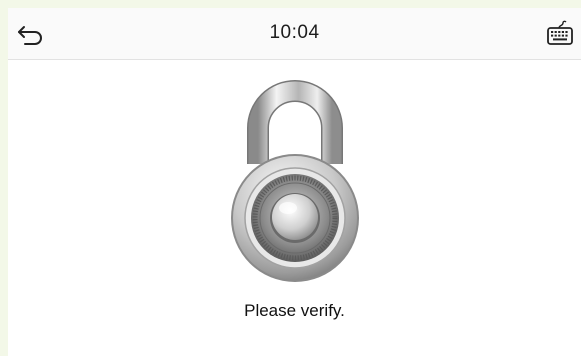 This screenshot has height=356, width=581. I want to click on clock: 10:04, so click(294, 32).